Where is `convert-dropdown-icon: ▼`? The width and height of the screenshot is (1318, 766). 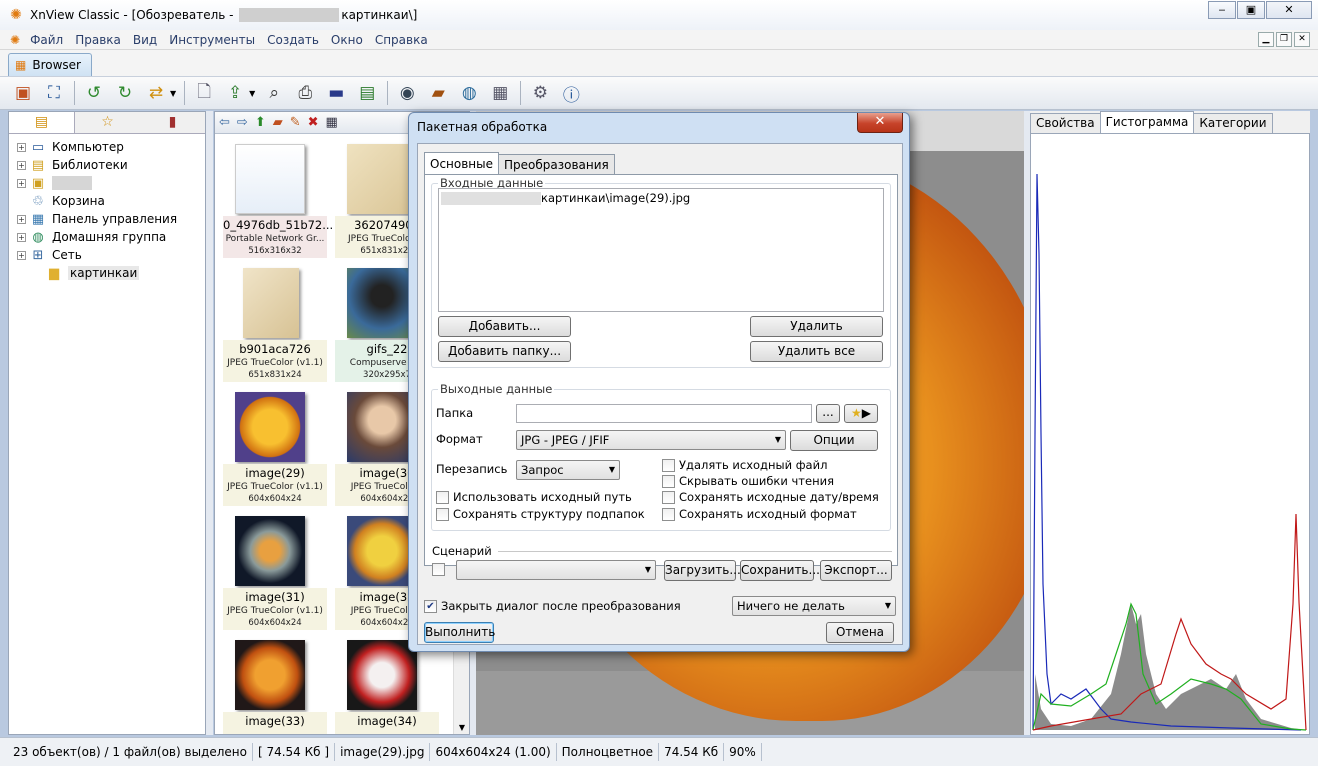
convert-dropdown-icon: ▼ is located at coordinates (173, 93).